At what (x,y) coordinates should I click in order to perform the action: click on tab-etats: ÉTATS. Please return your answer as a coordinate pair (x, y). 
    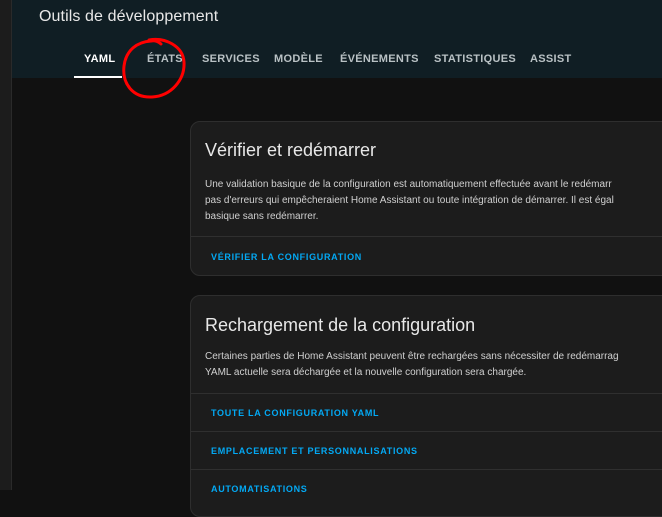
    Looking at the image, I should click on (165, 61).